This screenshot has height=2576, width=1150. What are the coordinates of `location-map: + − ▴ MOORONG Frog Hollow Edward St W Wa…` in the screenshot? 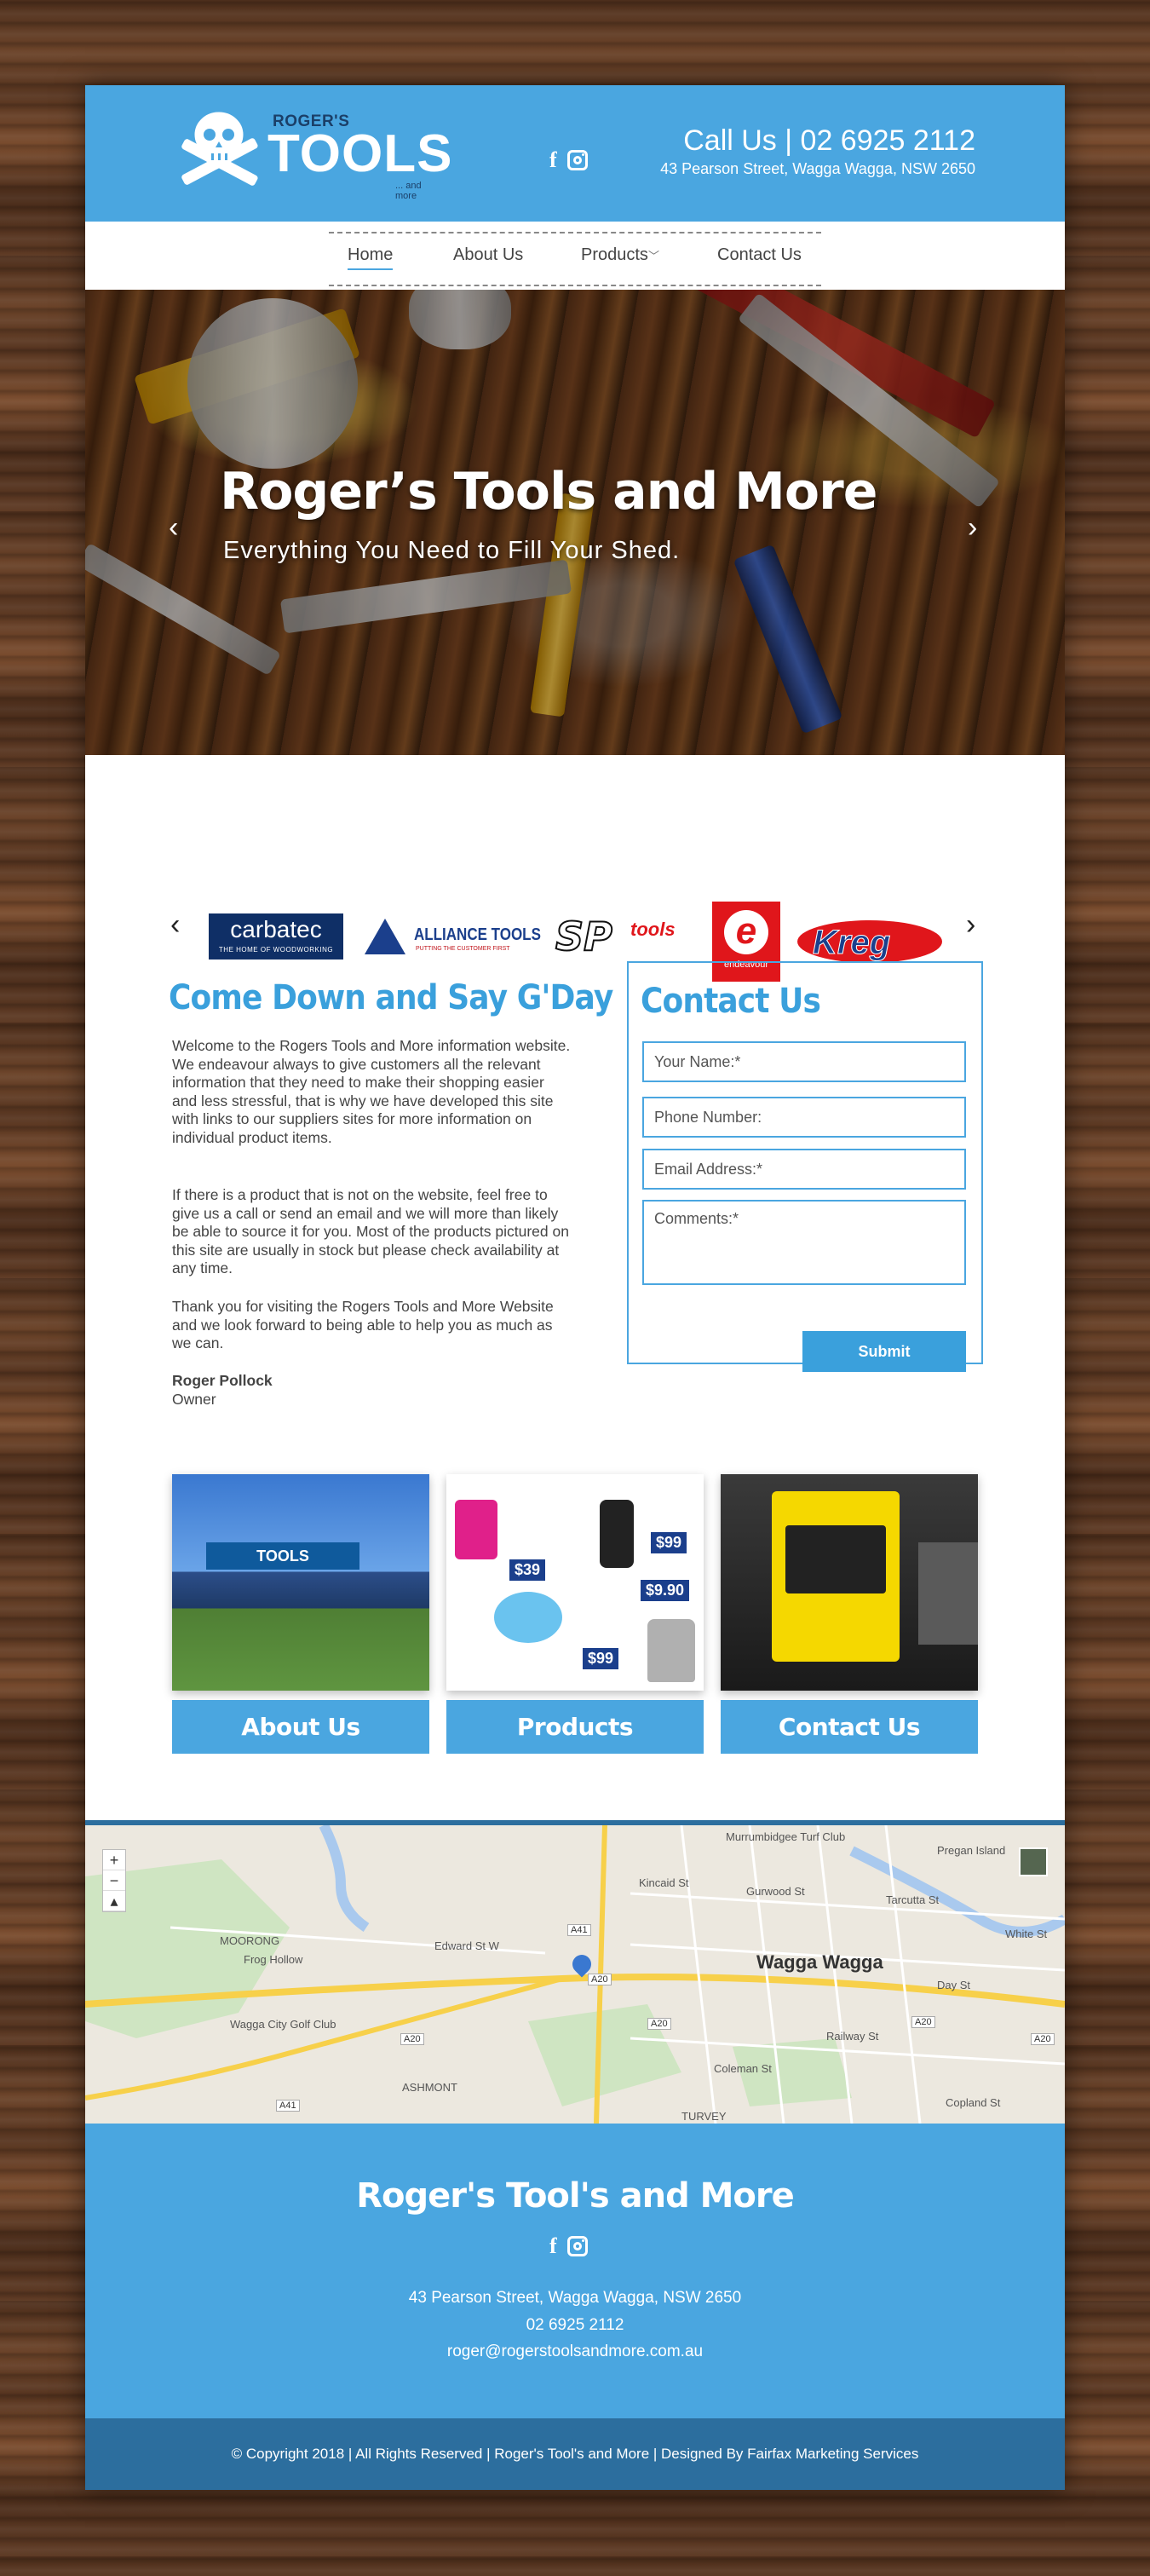 It's located at (575, 1974).